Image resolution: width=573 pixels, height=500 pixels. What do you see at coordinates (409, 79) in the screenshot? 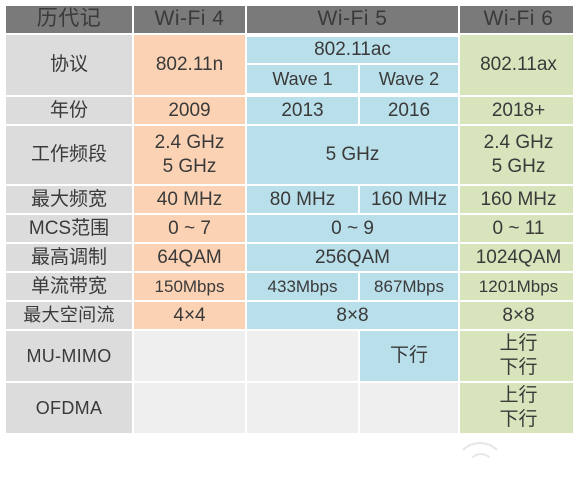
I see `cell-protocol-wave2: Wave 2` at bounding box center [409, 79].